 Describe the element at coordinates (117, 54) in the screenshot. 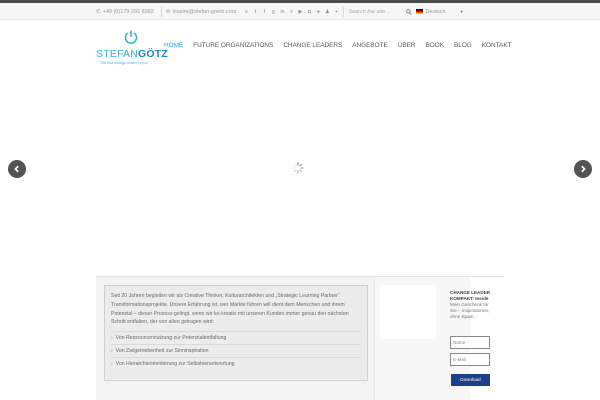

I see `logo-word-light: STEFAN` at that location.